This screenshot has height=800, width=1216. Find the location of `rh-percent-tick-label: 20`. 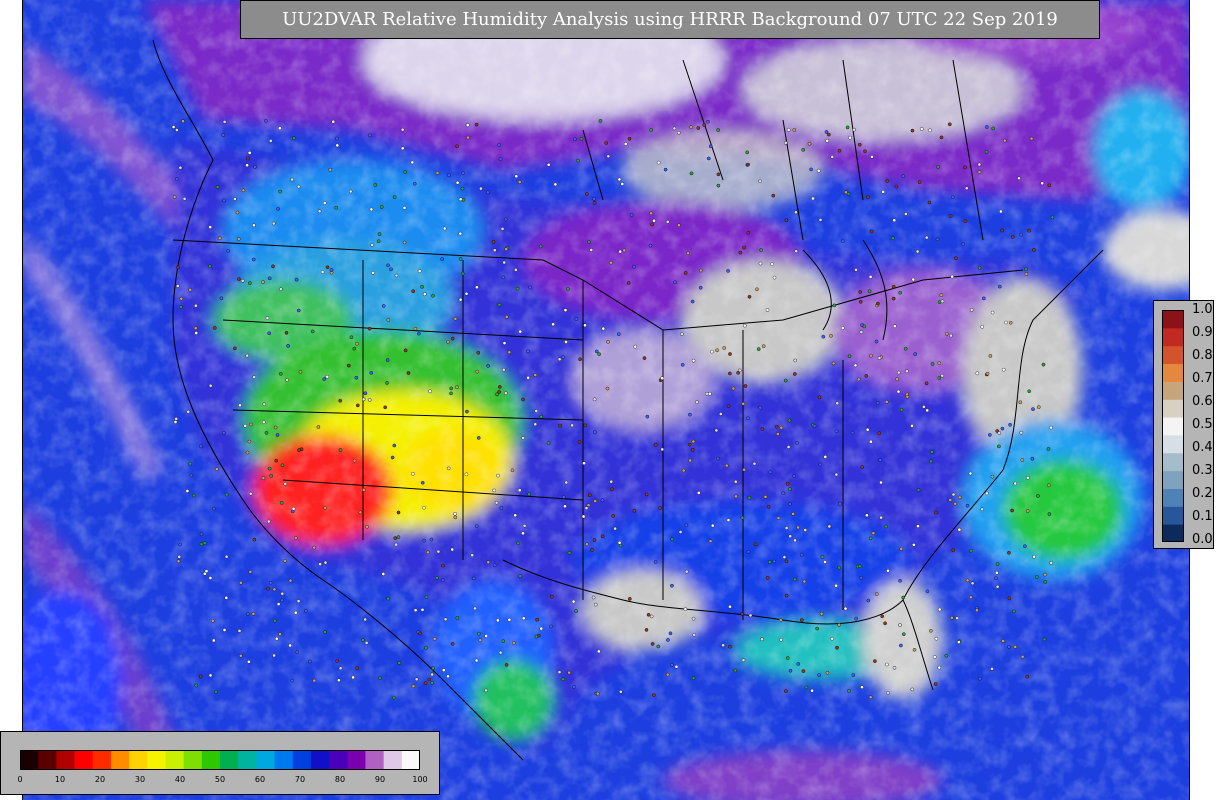

rh-percent-tick-label: 20 is located at coordinates (100, 779).